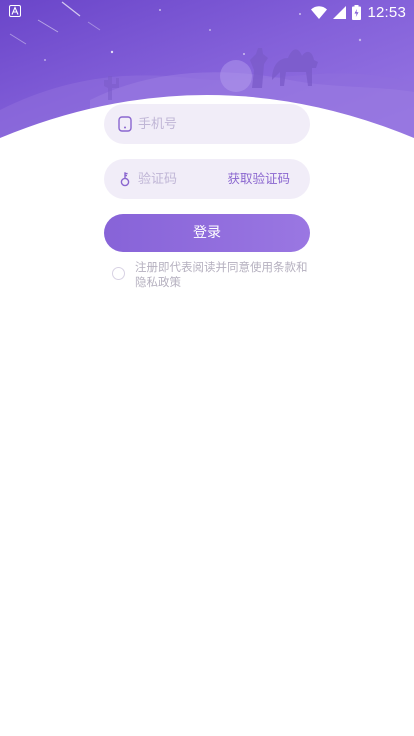 Image resolution: width=414 pixels, height=736 pixels. I want to click on login-button: 登录, so click(207, 233).